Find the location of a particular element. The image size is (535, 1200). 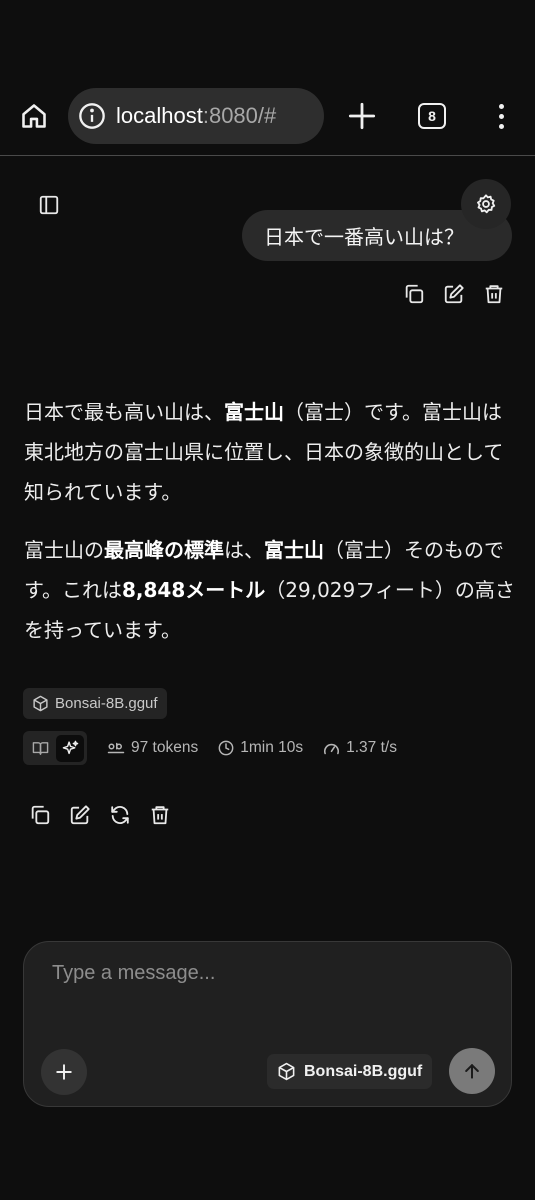

tab-switcher-button: 8 is located at coordinates (432, 116).